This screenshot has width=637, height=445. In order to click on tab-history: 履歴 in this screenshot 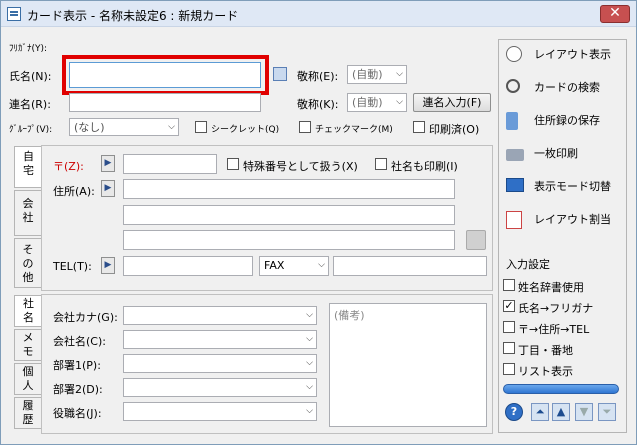, I will do `click(28, 413)`.